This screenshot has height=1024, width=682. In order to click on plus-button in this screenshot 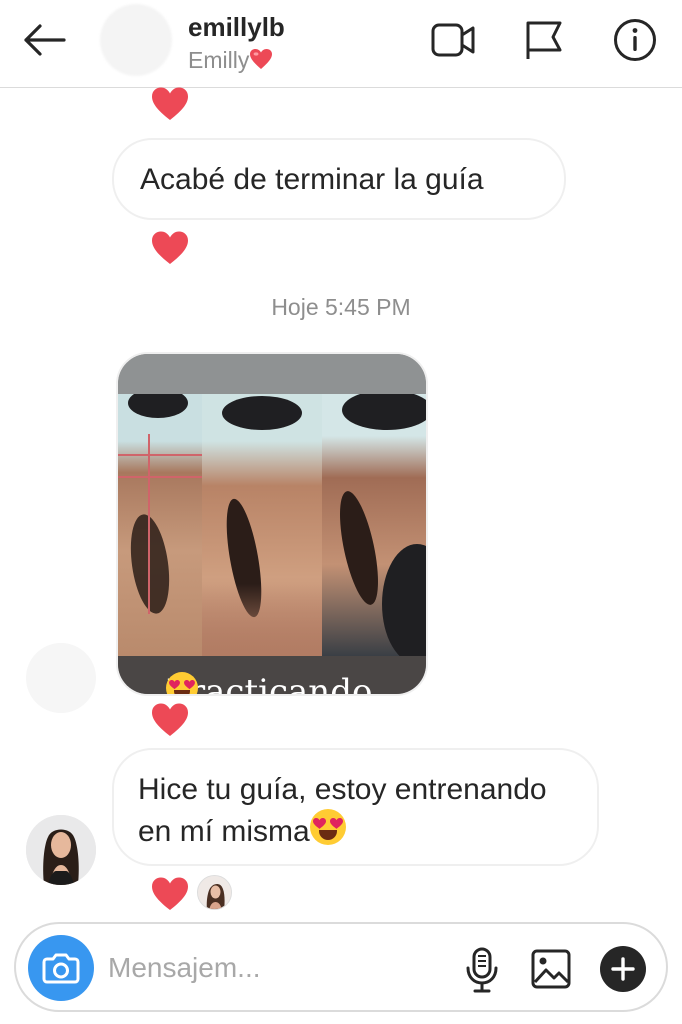, I will do `click(623, 969)`.